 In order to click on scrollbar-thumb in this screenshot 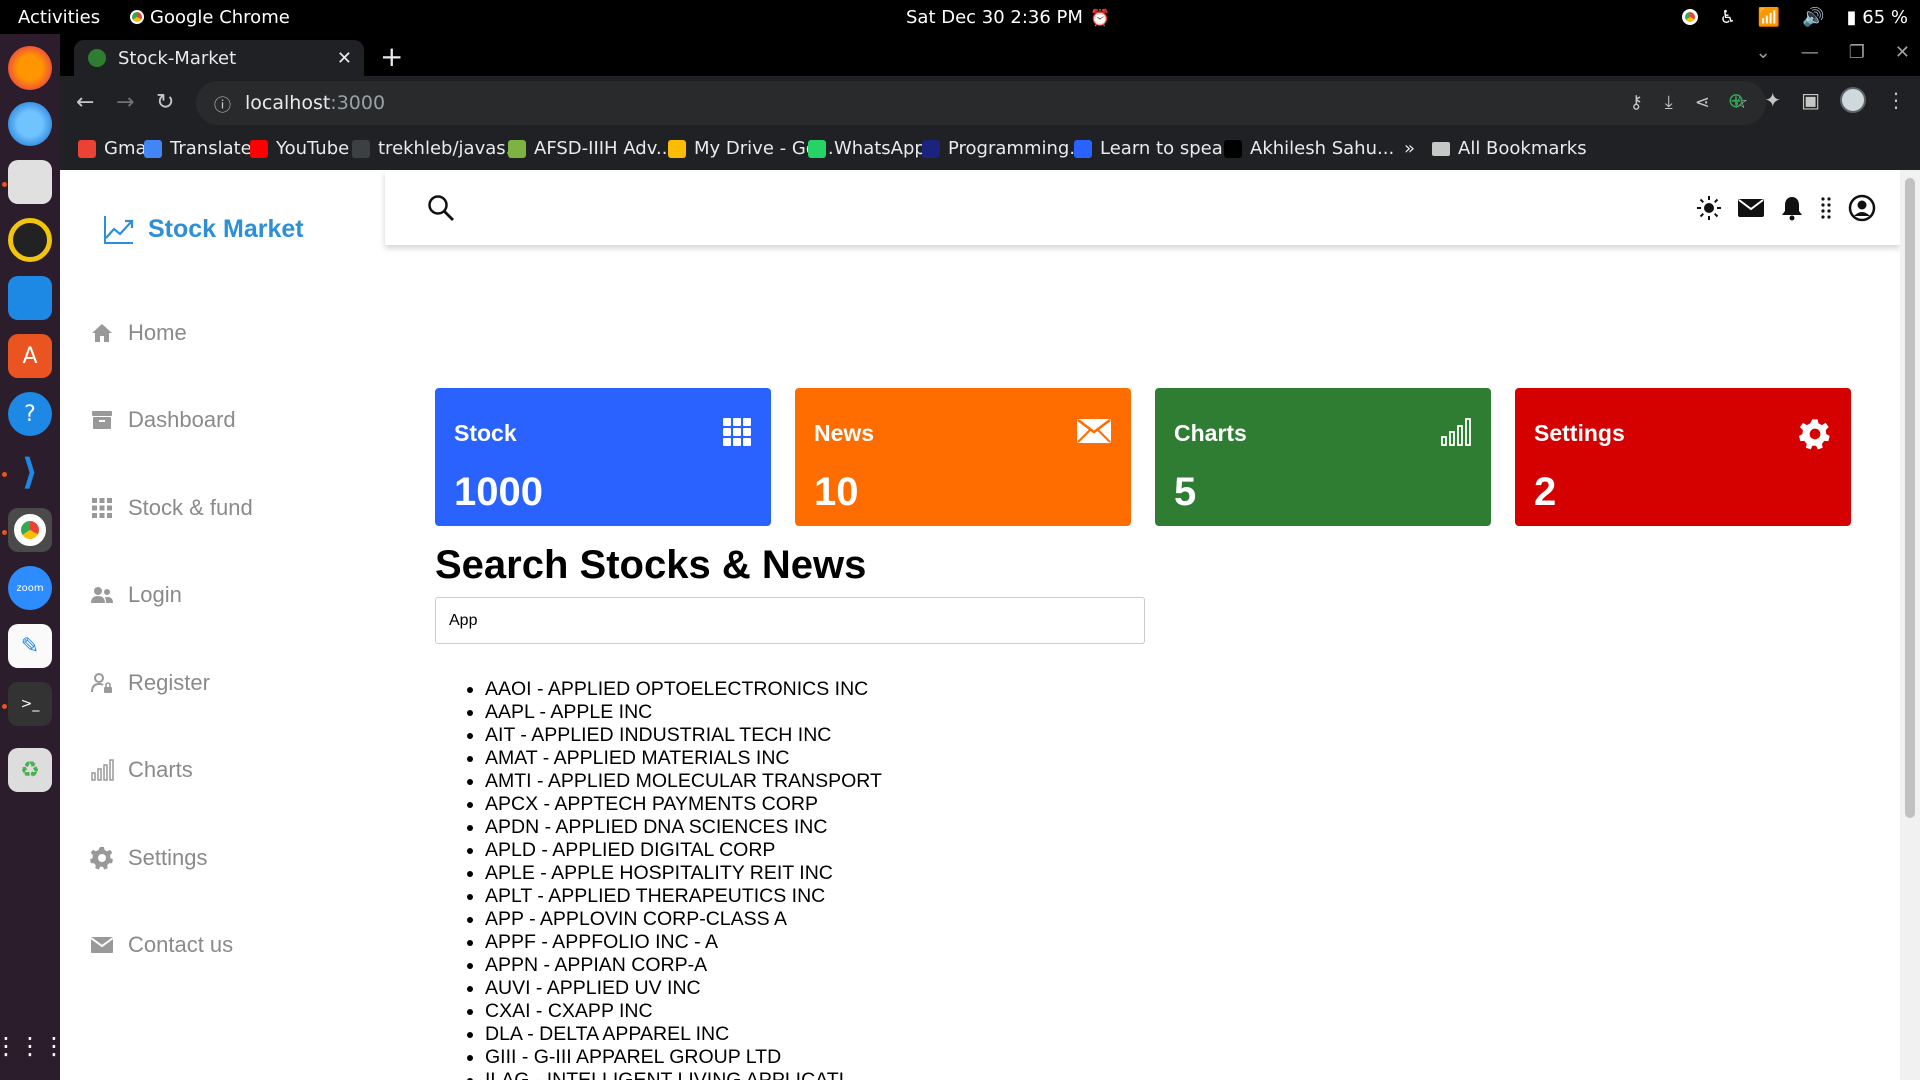, I will do `click(1910, 498)`.